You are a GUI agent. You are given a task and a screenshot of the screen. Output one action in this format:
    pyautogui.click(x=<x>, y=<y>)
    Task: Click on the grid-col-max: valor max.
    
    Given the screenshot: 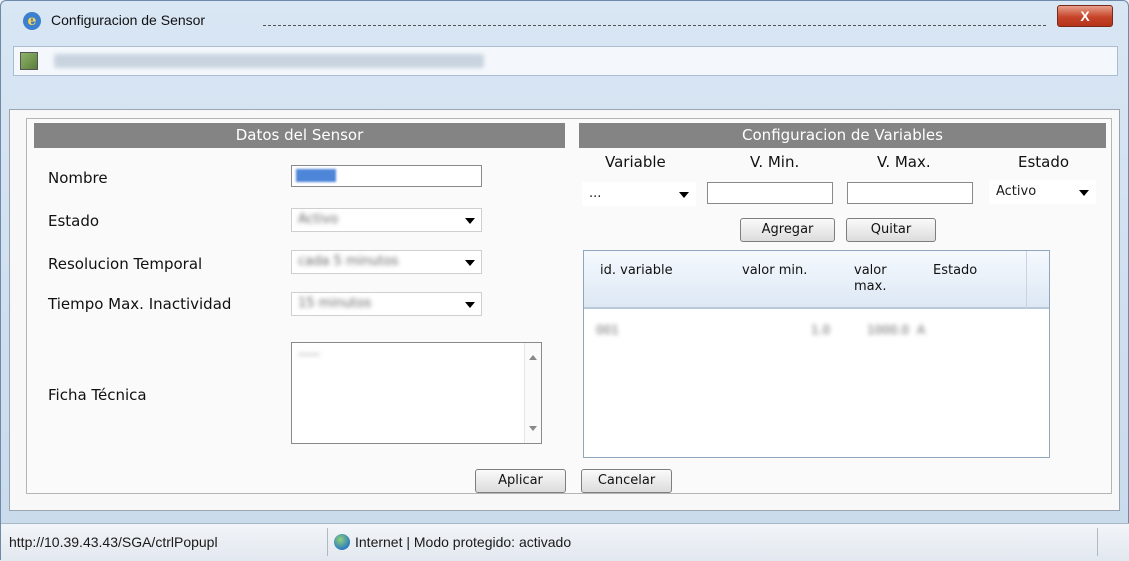 What is the action you would take?
    pyautogui.click(x=879, y=279)
    